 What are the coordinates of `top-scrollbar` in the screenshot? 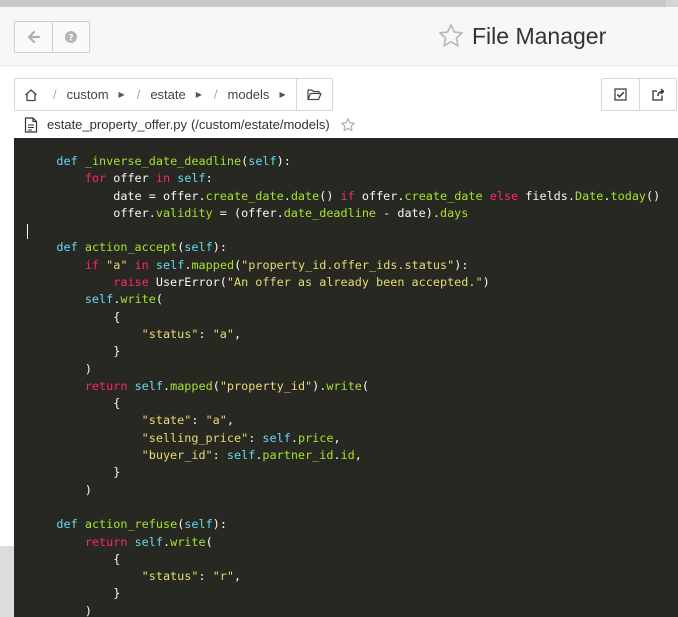 It's located at (339, 3).